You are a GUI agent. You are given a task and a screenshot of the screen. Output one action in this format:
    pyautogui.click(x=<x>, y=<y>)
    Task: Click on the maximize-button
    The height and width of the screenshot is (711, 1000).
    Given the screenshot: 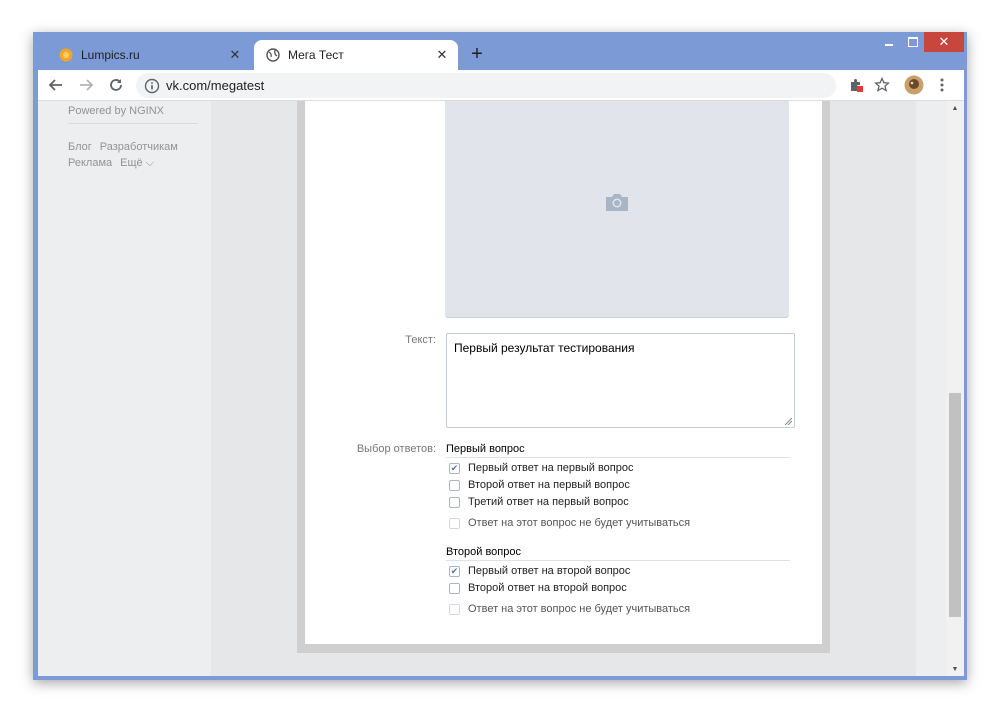 What is the action you would take?
    pyautogui.click(x=913, y=42)
    